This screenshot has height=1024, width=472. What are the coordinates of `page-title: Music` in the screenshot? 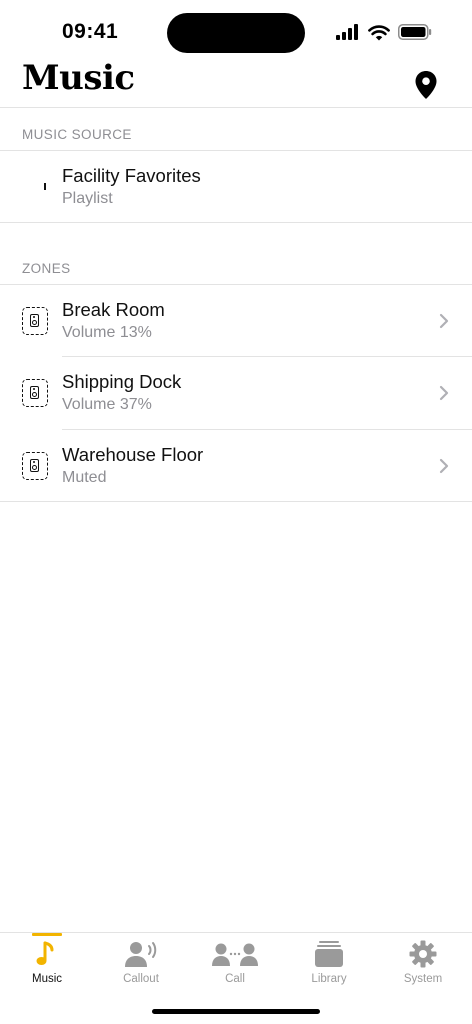 It's located at (78, 78).